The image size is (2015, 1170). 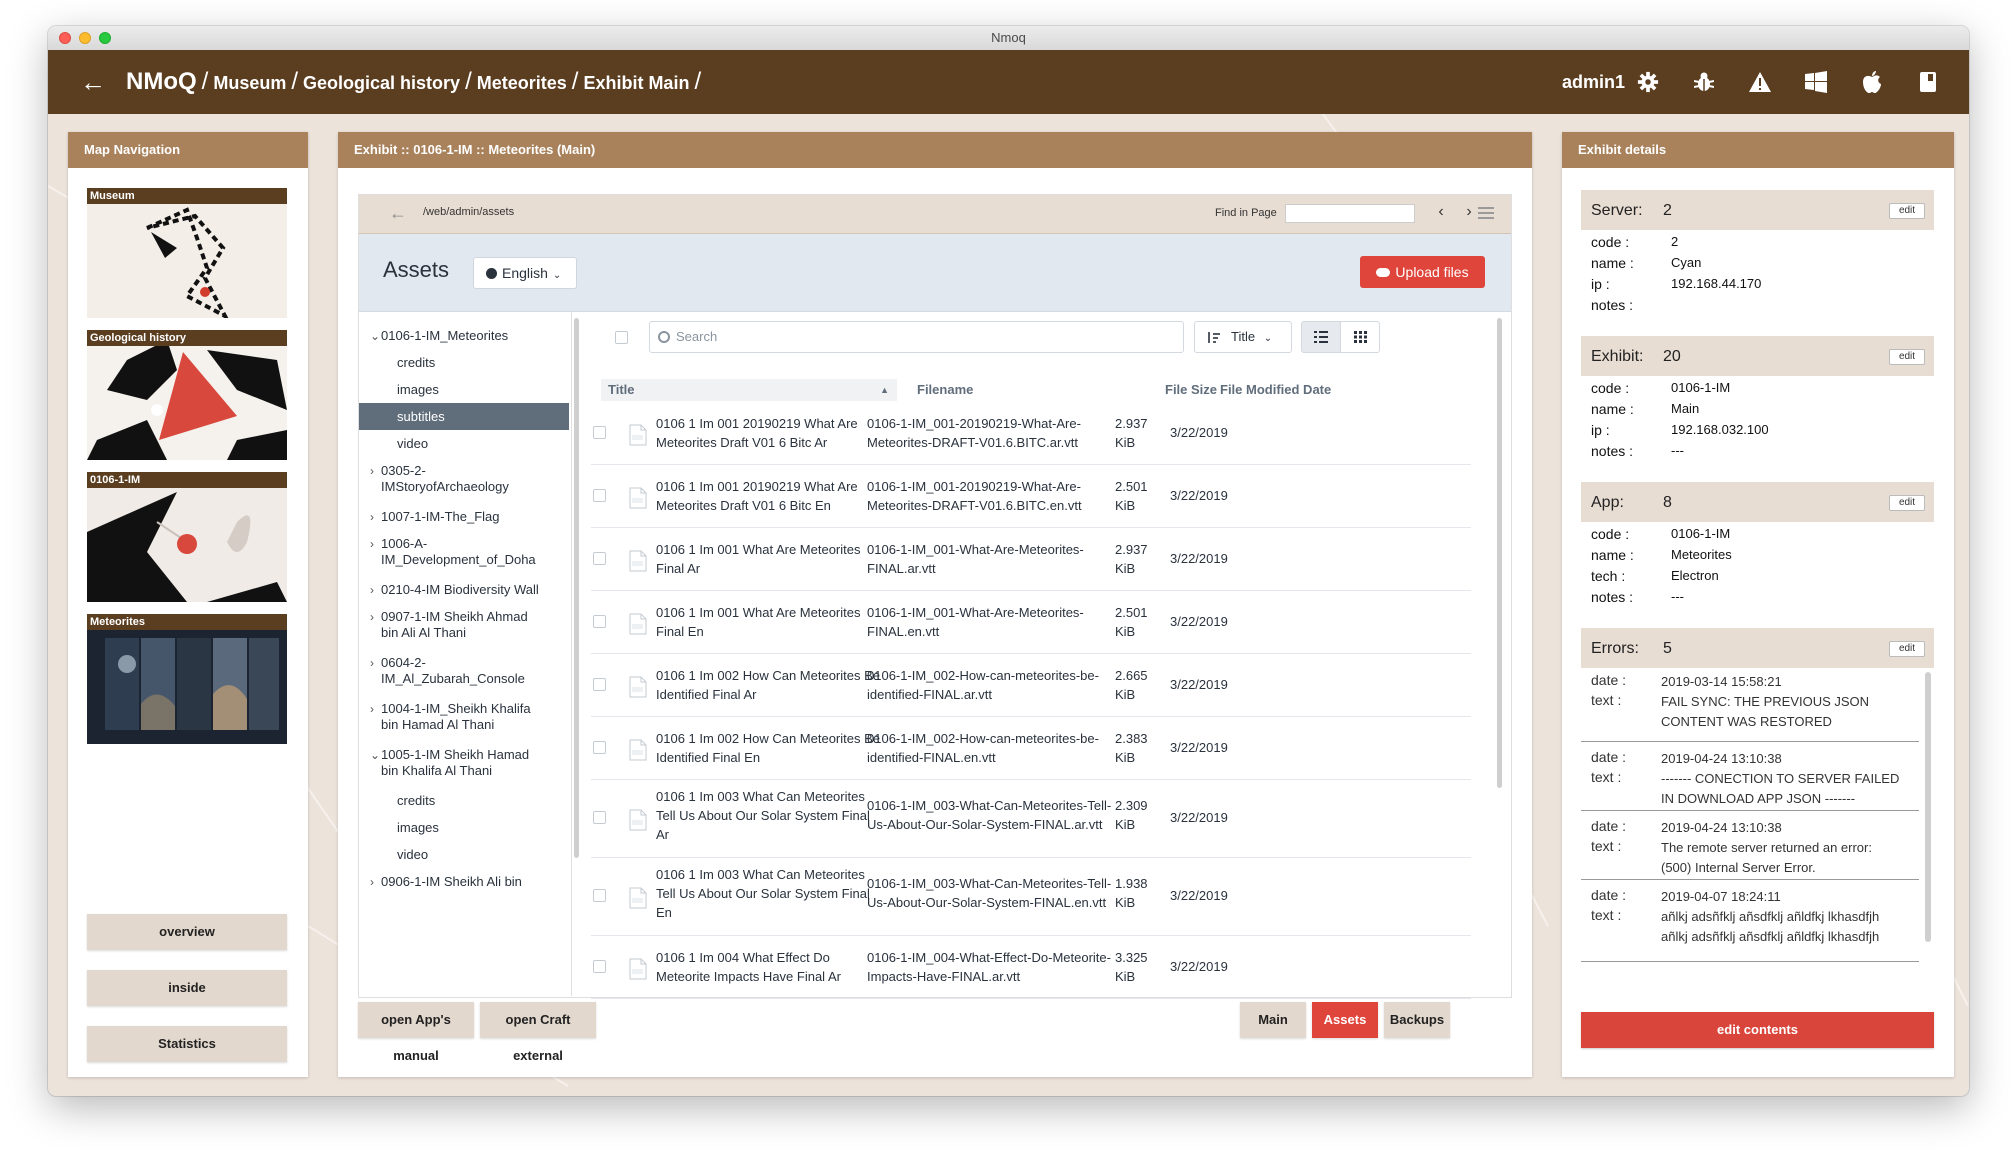 What do you see at coordinates (464, 416) in the screenshot?
I see `tree-item: subtitles` at bounding box center [464, 416].